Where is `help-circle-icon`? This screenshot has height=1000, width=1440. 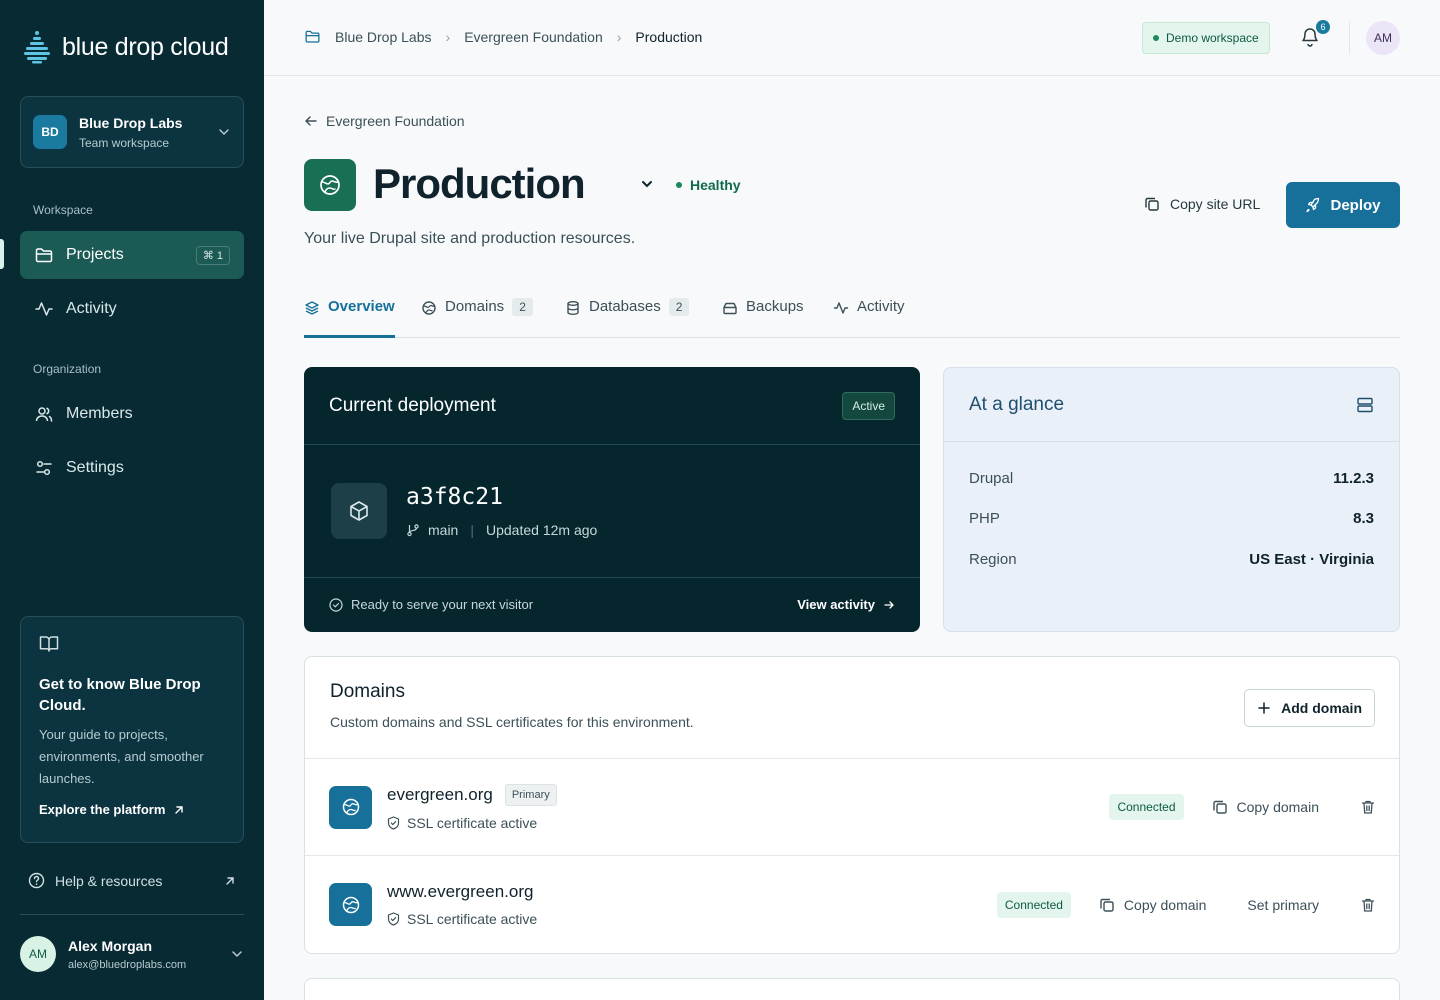
help-circle-icon is located at coordinates (36, 880).